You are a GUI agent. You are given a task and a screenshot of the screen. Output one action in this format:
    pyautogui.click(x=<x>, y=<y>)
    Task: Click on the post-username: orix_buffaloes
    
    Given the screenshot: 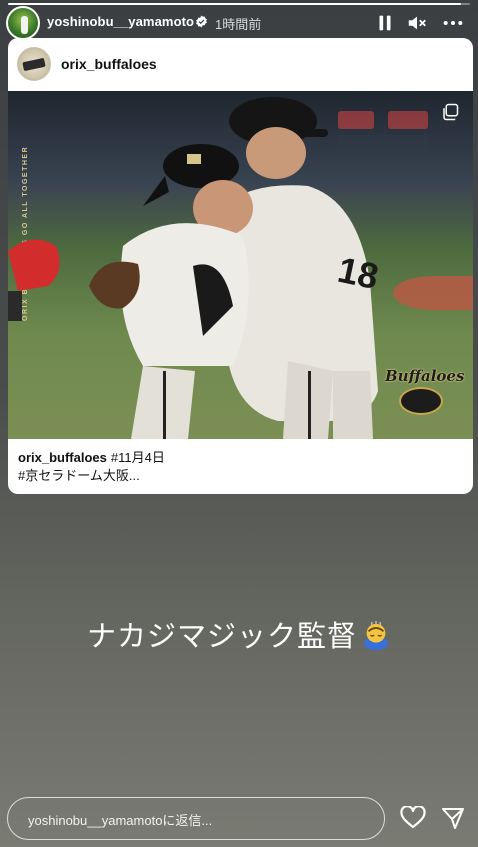 What is the action you would take?
    pyautogui.click(x=109, y=64)
    